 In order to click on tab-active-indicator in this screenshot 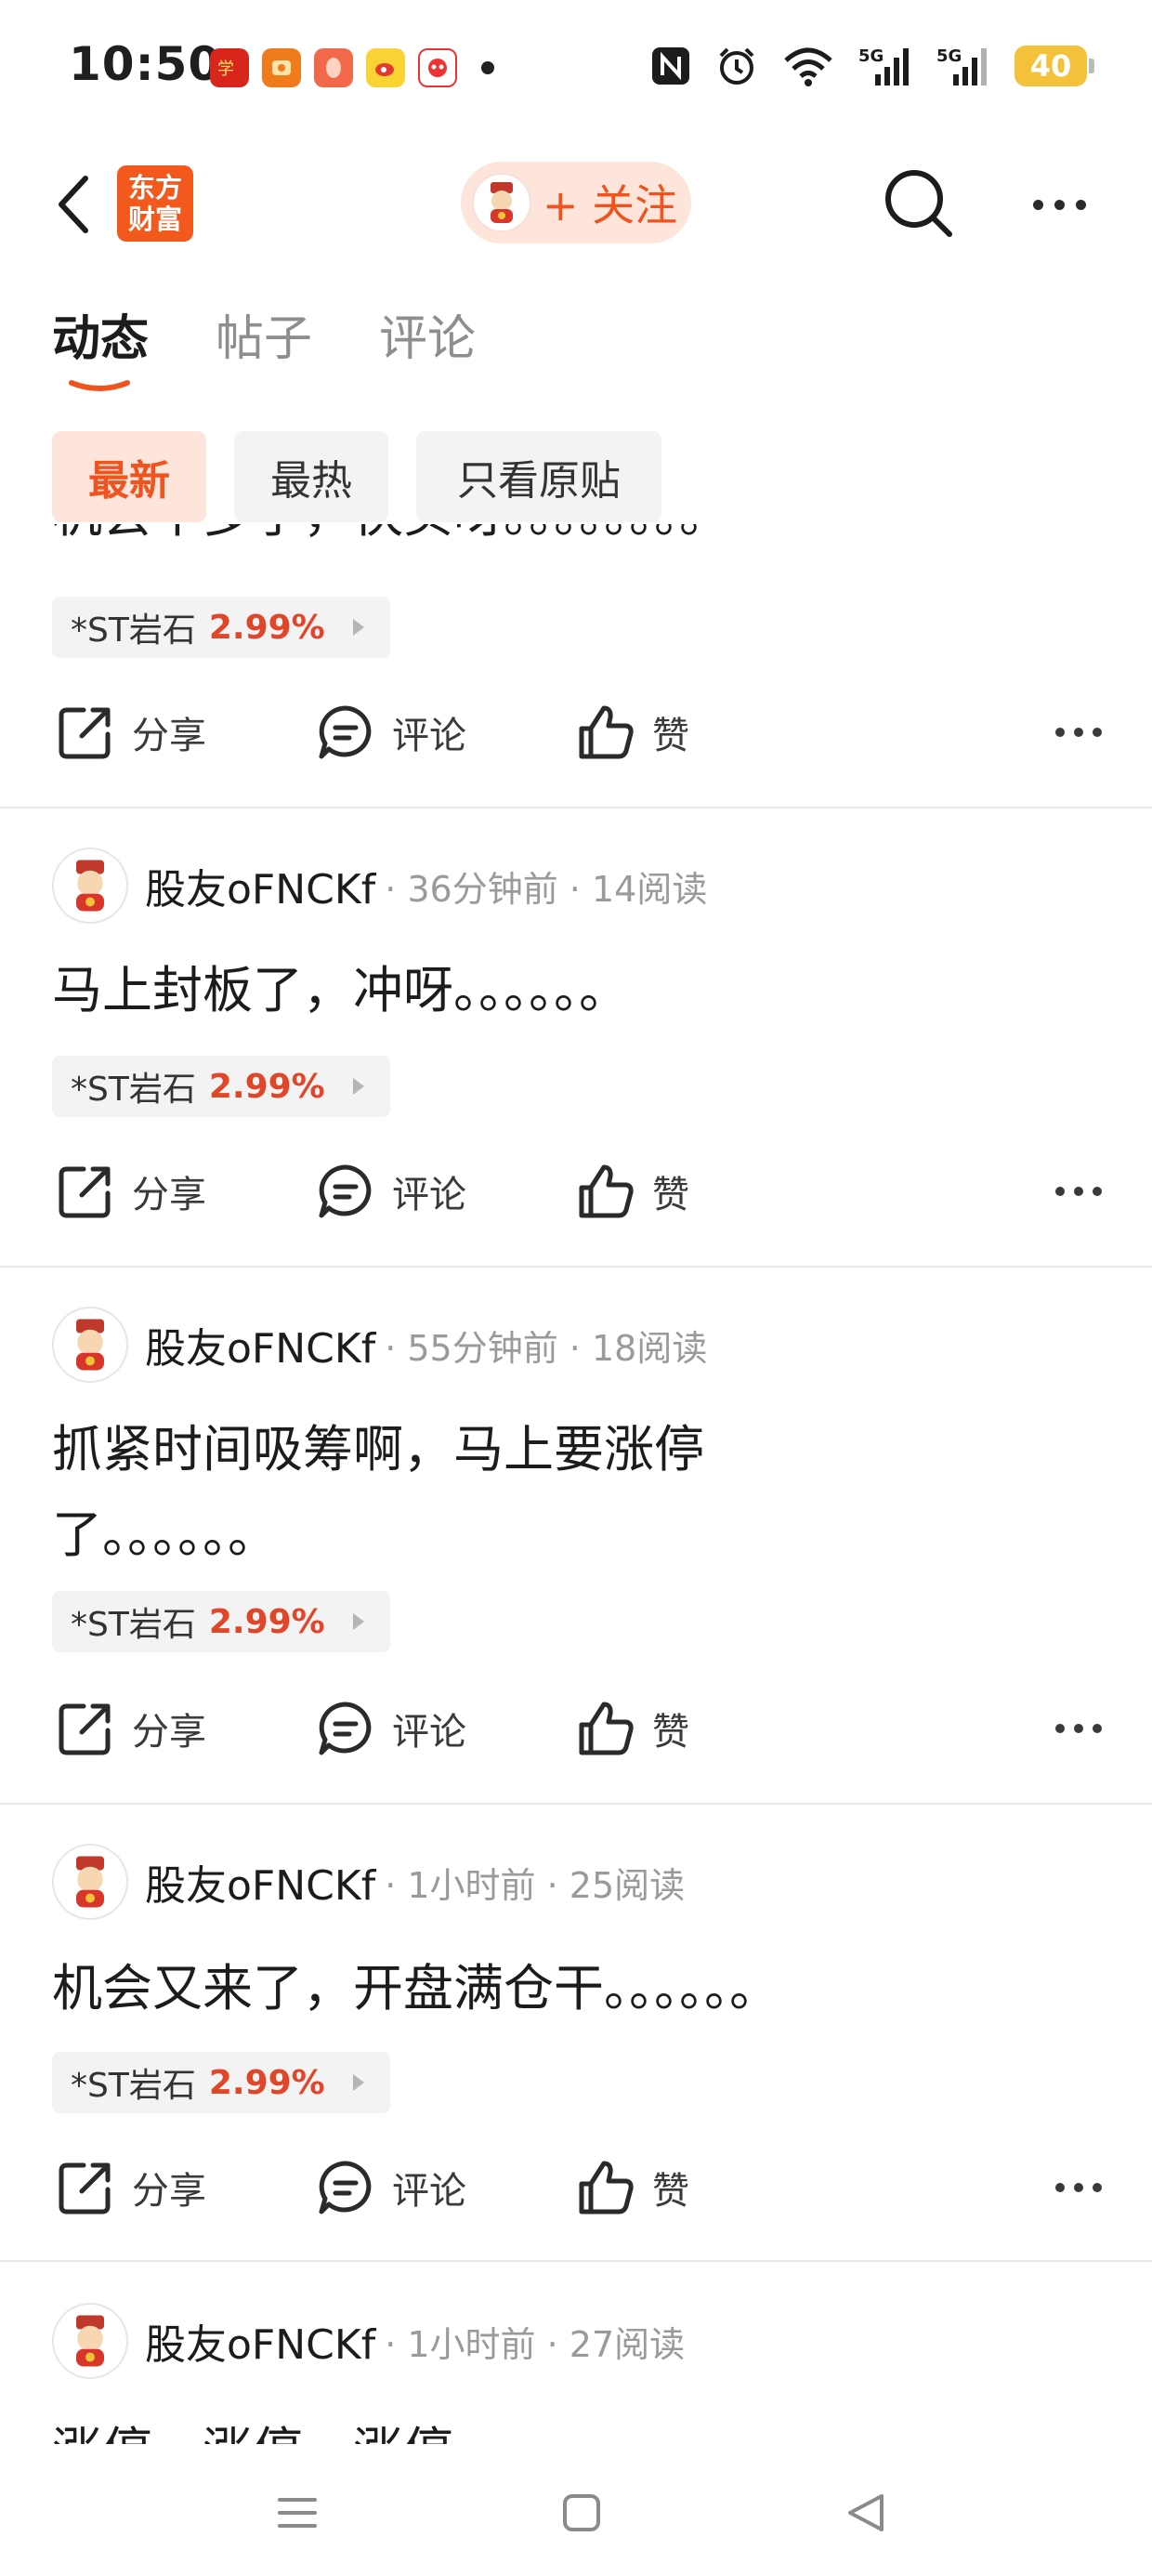, I will do `click(99, 385)`.